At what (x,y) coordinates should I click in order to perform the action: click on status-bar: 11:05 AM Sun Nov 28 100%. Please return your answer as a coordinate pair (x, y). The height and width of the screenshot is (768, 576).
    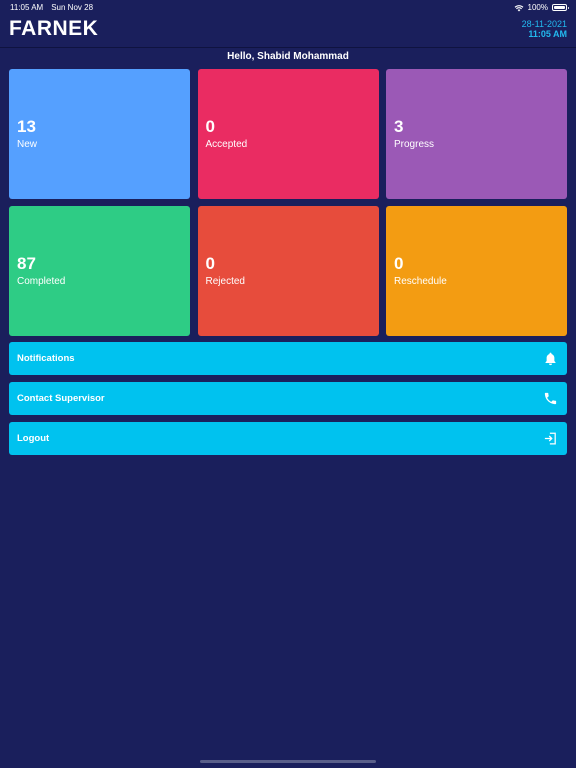
    Looking at the image, I should click on (288, 7).